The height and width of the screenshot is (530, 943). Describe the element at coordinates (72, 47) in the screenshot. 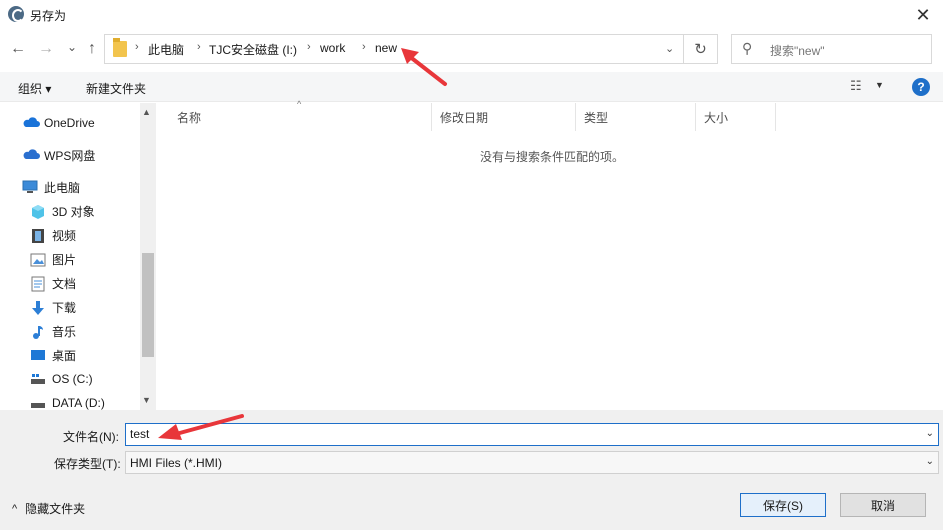

I see `recent-locations-chevron-icon: ⌄` at that location.